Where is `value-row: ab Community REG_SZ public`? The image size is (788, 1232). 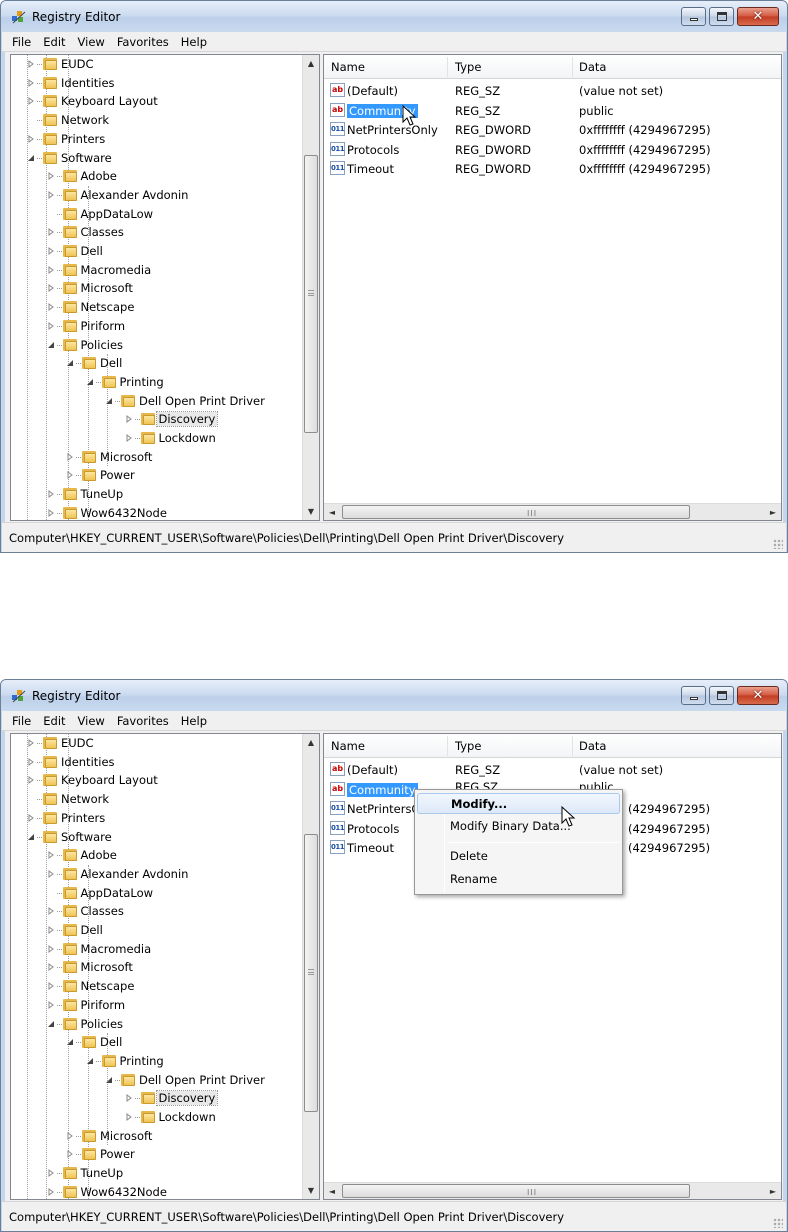 value-row: ab Community REG_SZ public is located at coordinates (552, 110).